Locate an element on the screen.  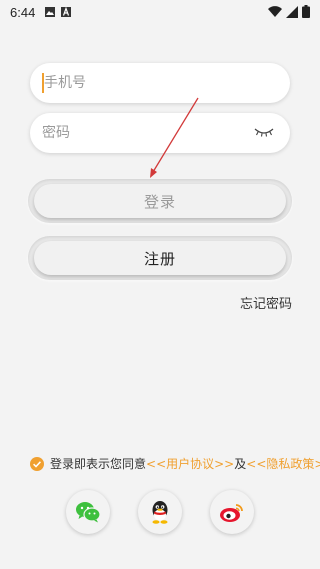
privacy-policy-link: <<隐私政策>> is located at coordinates (283, 463).